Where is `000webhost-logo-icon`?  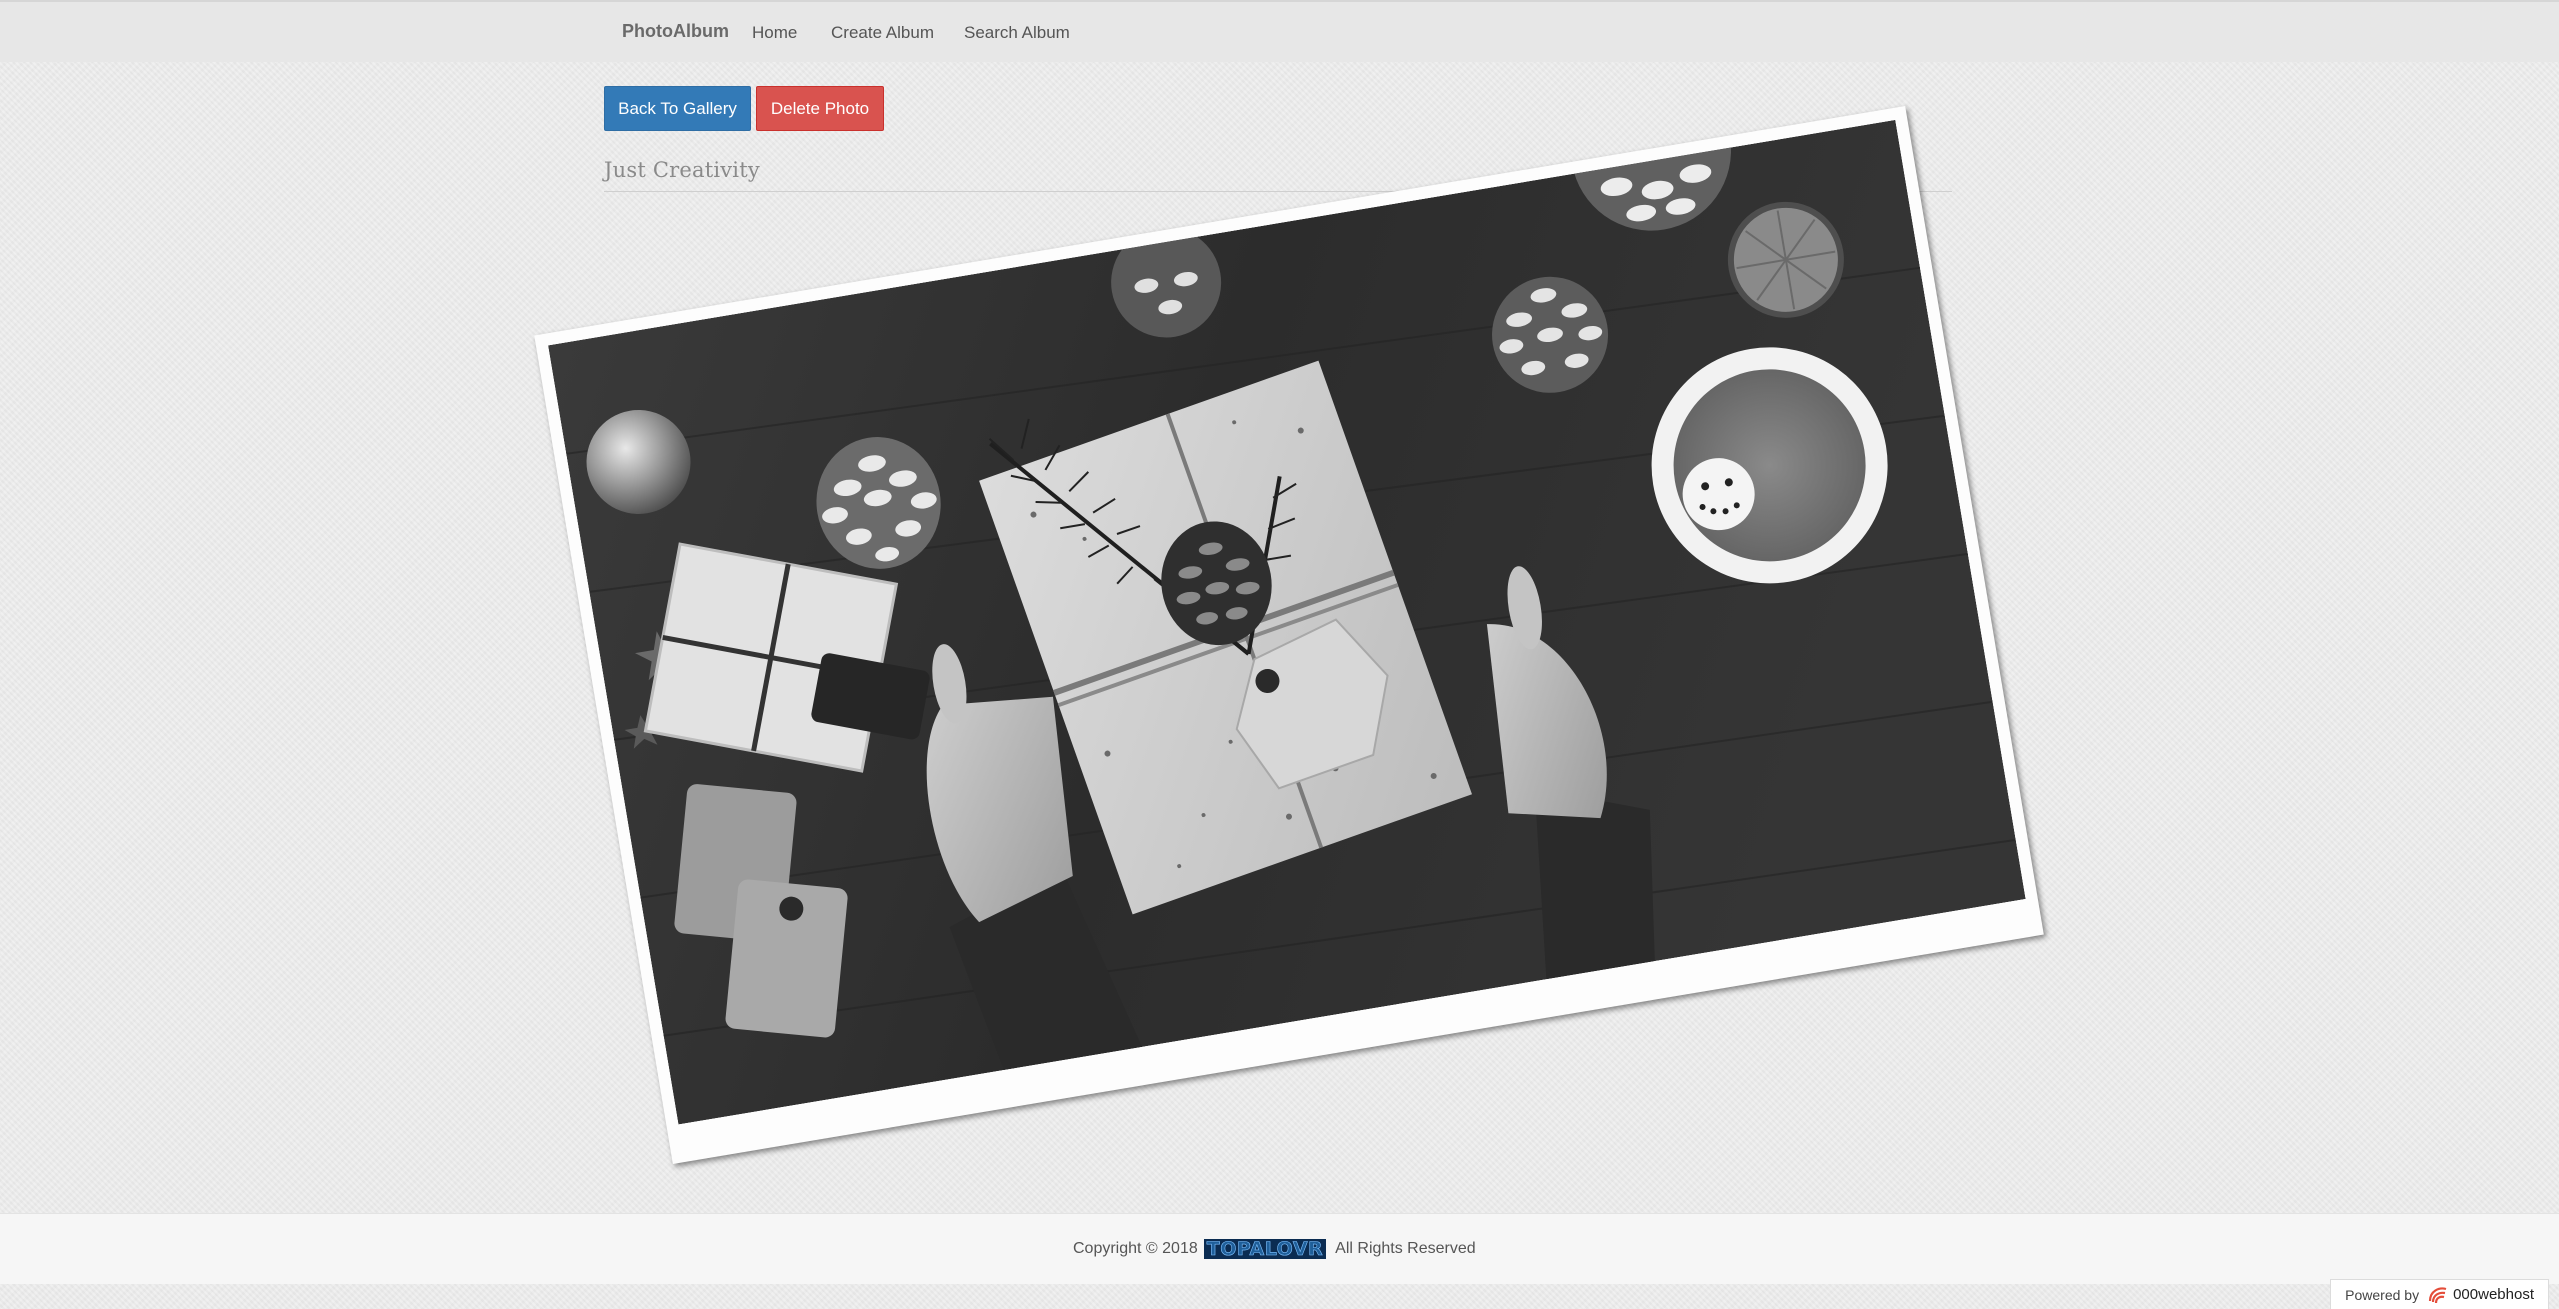 000webhost-logo-icon is located at coordinates (2438, 1295).